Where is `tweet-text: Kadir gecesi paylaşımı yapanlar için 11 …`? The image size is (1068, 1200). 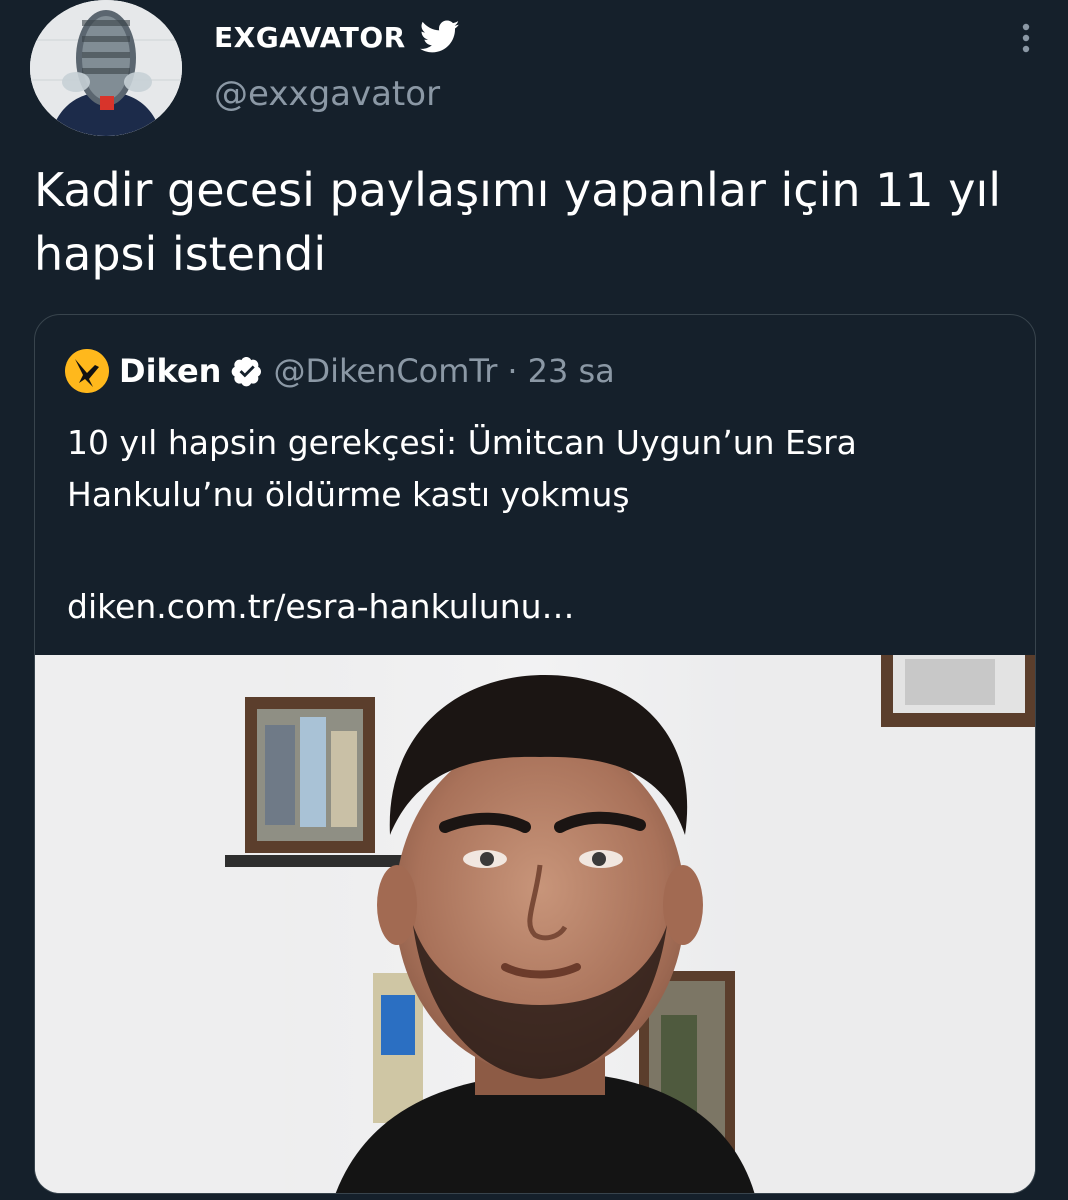
tweet-text: Kadir gecesi paylaşımı yapanlar için 11 … is located at coordinates (518, 222).